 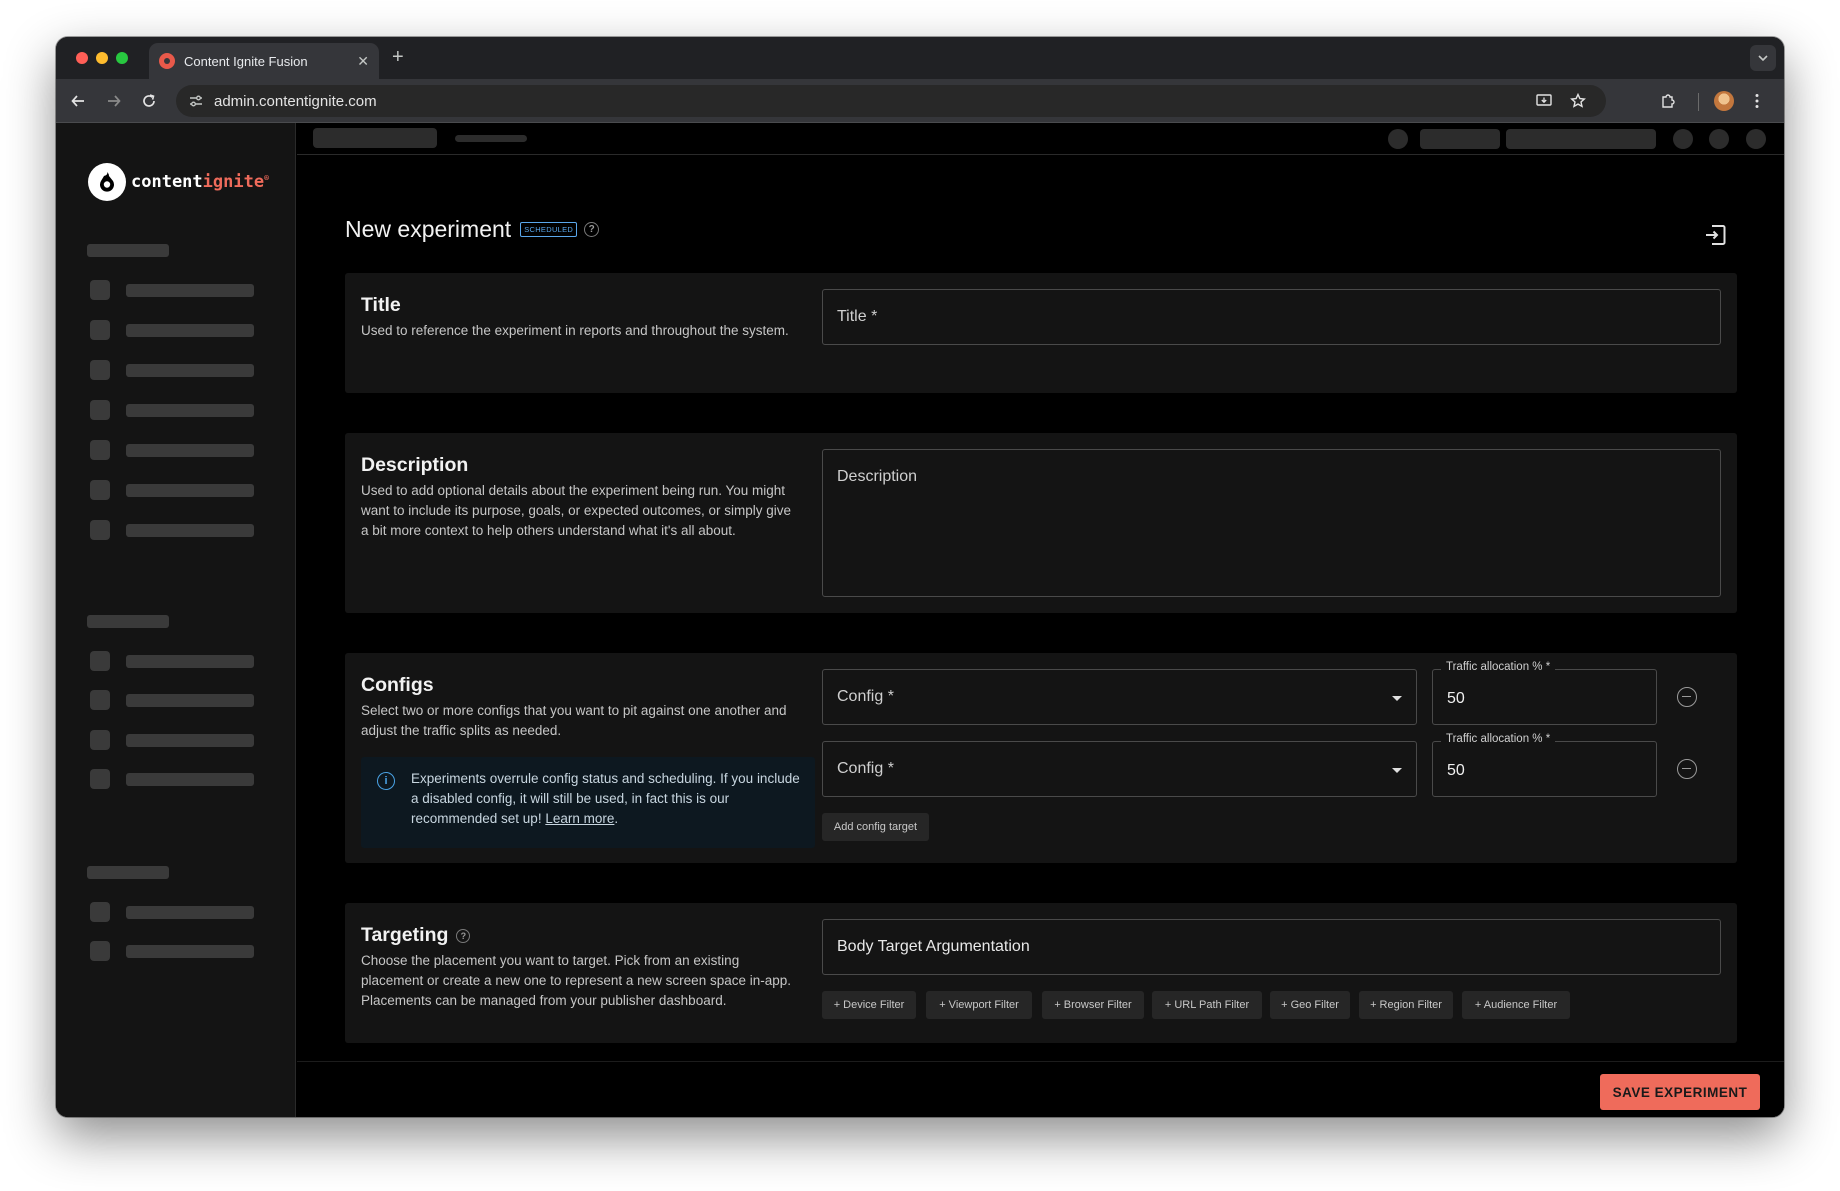 What do you see at coordinates (1715, 235) in the screenshot?
I see `exit-icon` at bounding box center [1715, 235].